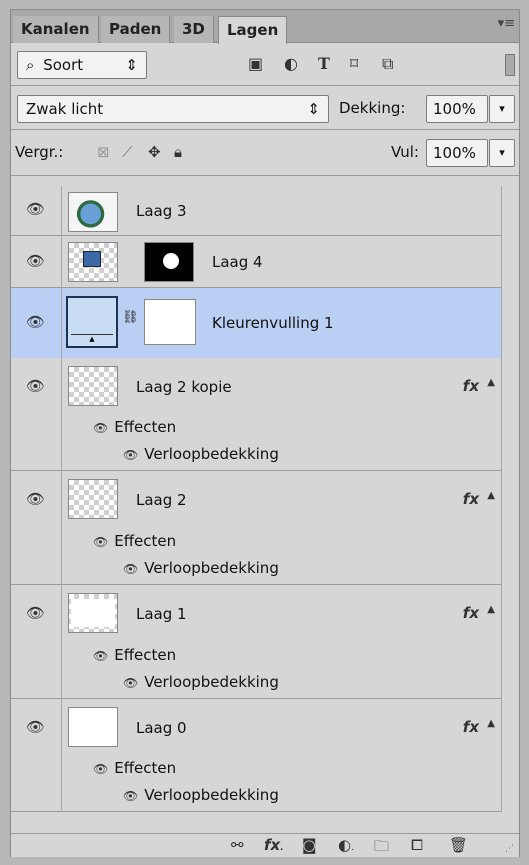  What do you see at coordinates (324, 64) in the screenshot?
I see `type-filter-icon: T` at bounding box center [324, 64].